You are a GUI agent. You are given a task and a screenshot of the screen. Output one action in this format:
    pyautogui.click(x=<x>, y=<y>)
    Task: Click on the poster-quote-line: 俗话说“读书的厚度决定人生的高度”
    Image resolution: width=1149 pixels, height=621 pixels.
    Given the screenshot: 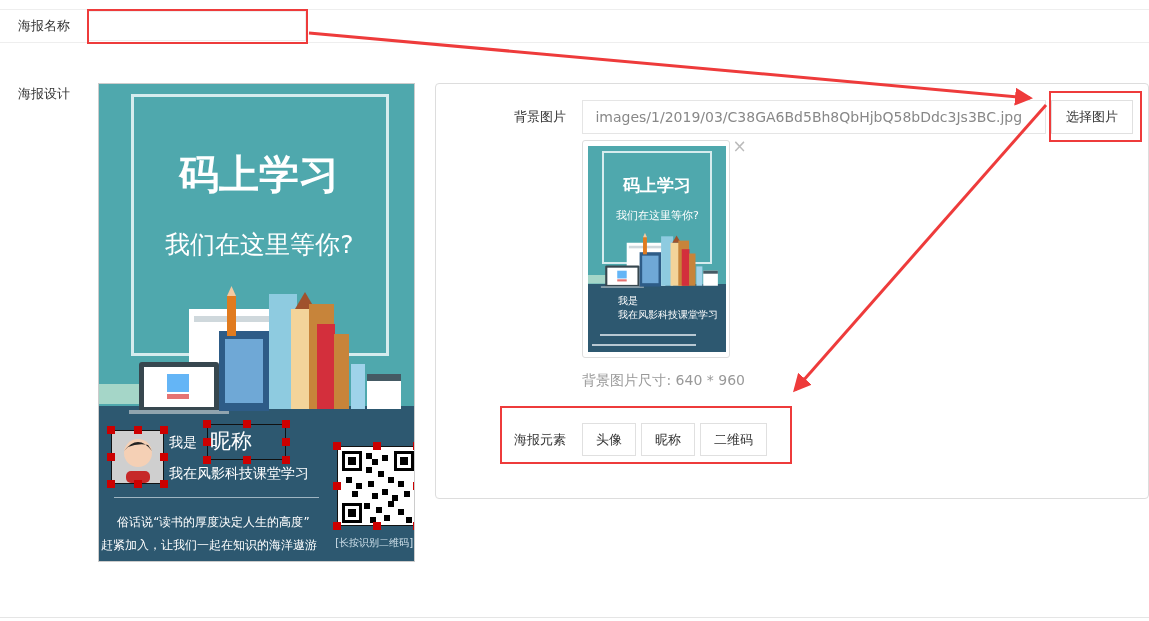 What is the action you would take?
    pyautogui.click(x=213, y=522)
    